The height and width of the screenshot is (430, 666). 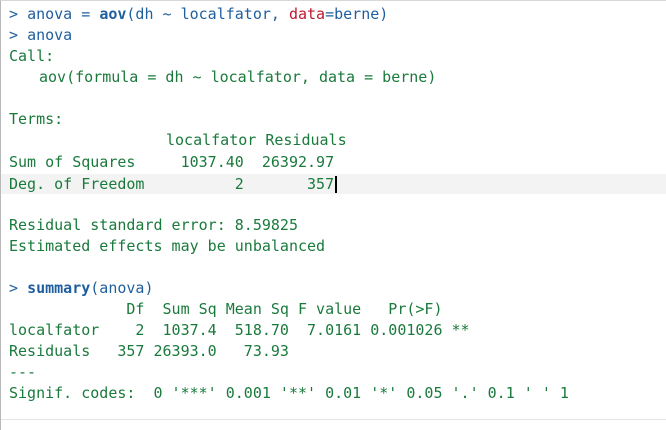 I want to click on text-cursor, so click(x=336, y=184).